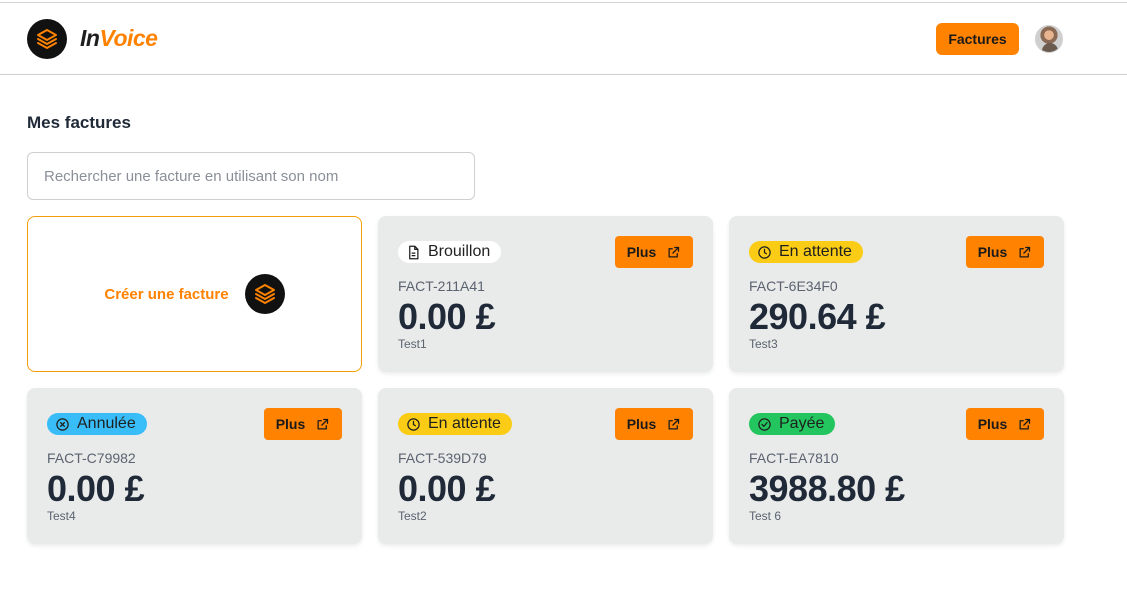  Describe the element at coordinates (765, 516) in the screenshot. I see `invoice-client: Test 6` at that location.